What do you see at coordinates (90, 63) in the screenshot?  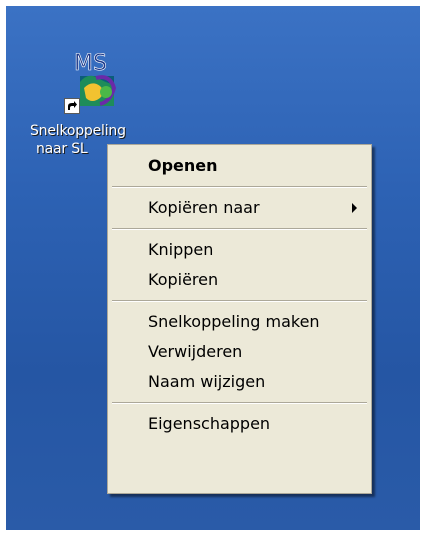 I see `logo-text: MS` at bounding box center [90, 63].